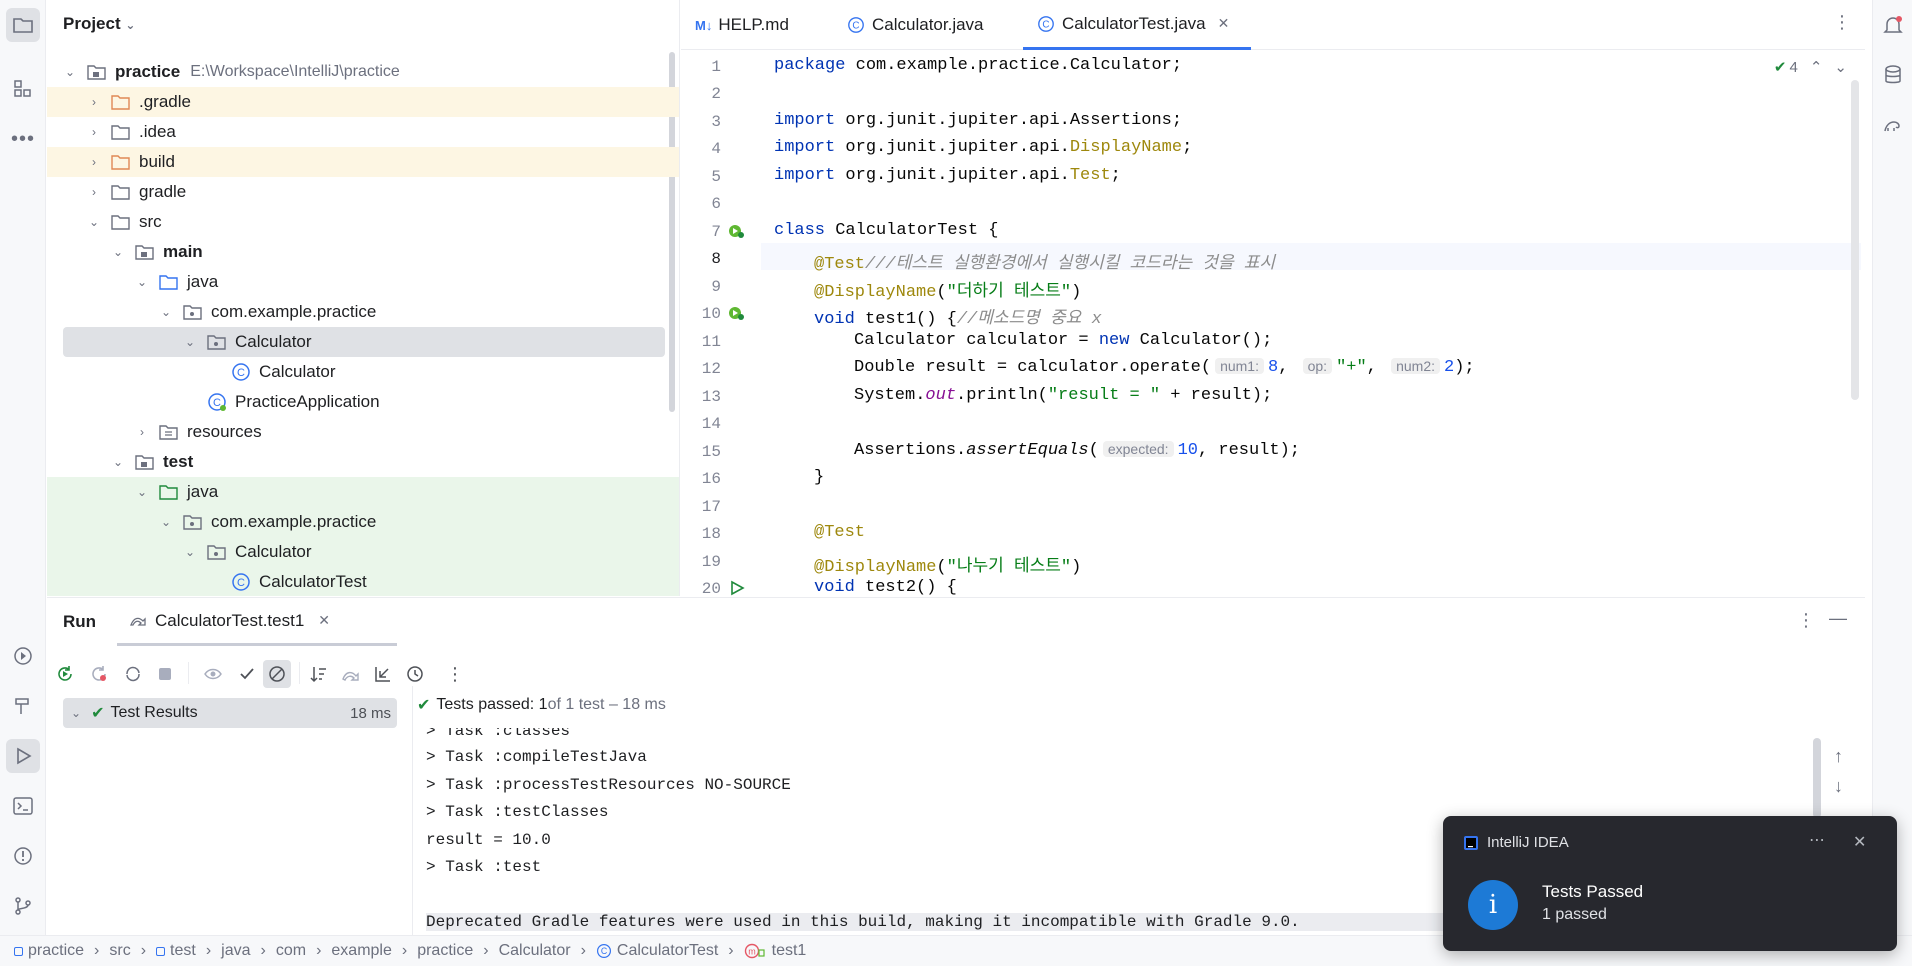 Image resolution: width=1912 pixels, height=966 pixels. Describe the element at coordinates (363, 402) in the screenshot. I see `tree-item-practice-application: C PracticeApplication` at that location.